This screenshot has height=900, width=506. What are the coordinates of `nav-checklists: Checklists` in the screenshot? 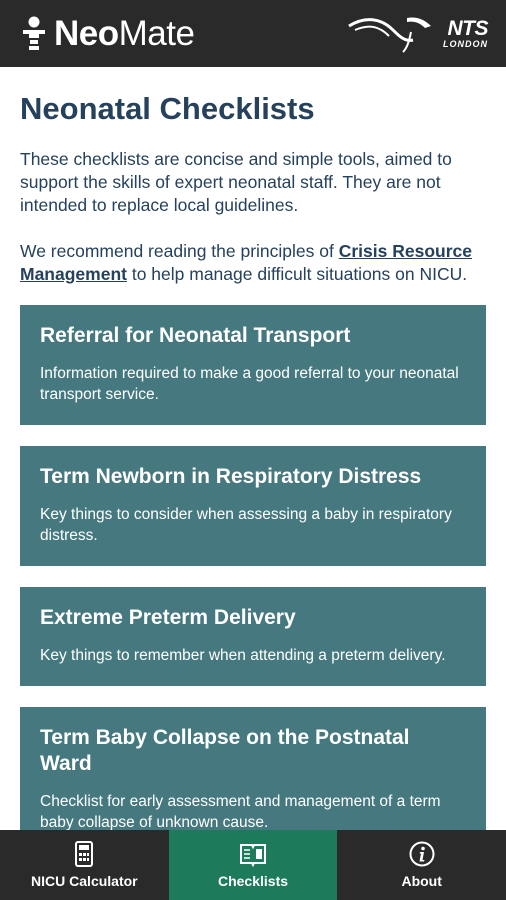 It's located at (253, 865).